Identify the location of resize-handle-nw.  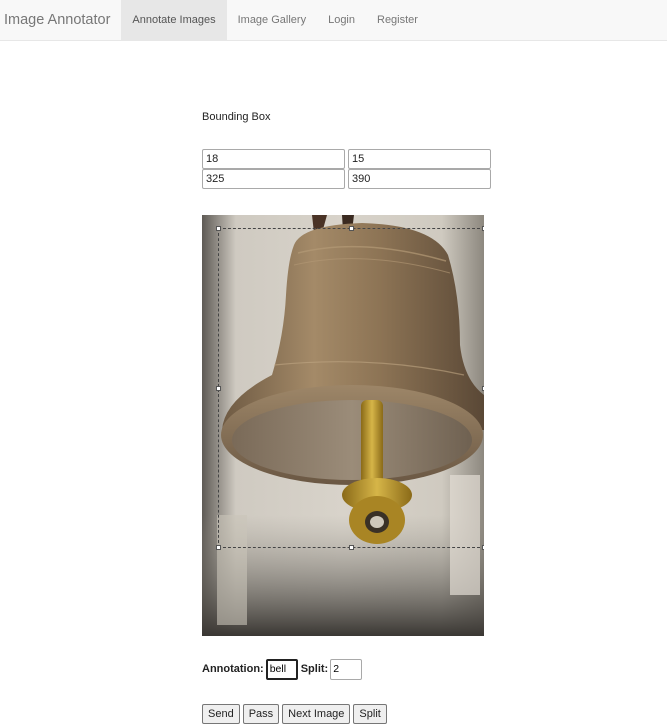
(218, 228).